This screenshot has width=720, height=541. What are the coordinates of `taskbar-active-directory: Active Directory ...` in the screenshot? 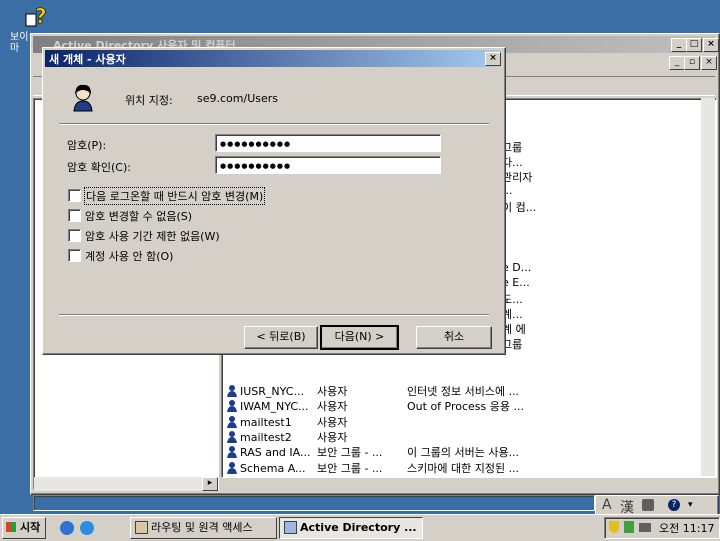 It's located at (351, 528).